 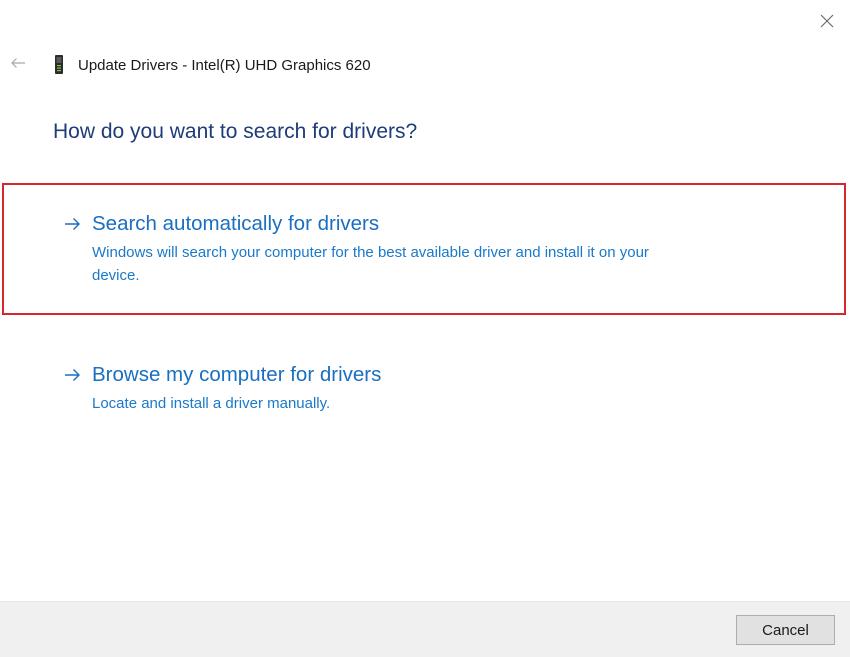 I want to click on close-button, so click(x=827, y=21).